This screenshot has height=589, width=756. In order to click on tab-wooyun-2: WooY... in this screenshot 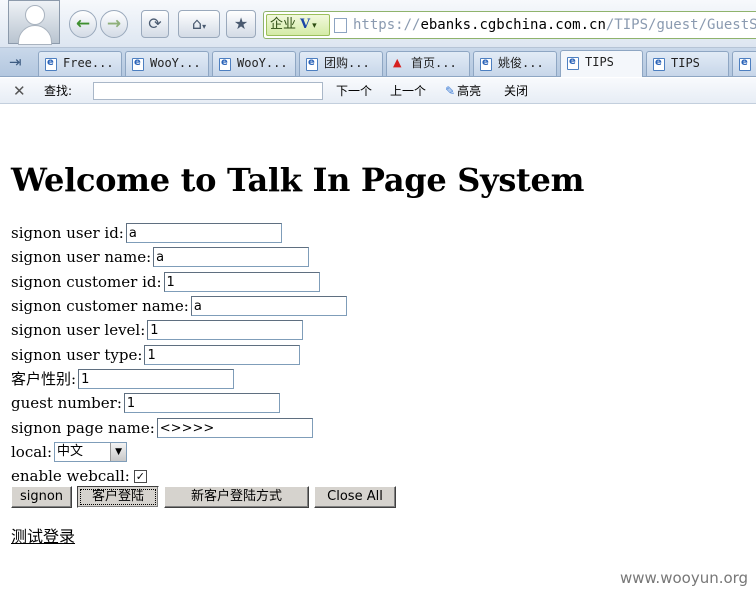, I will do `click(254, 63)`.